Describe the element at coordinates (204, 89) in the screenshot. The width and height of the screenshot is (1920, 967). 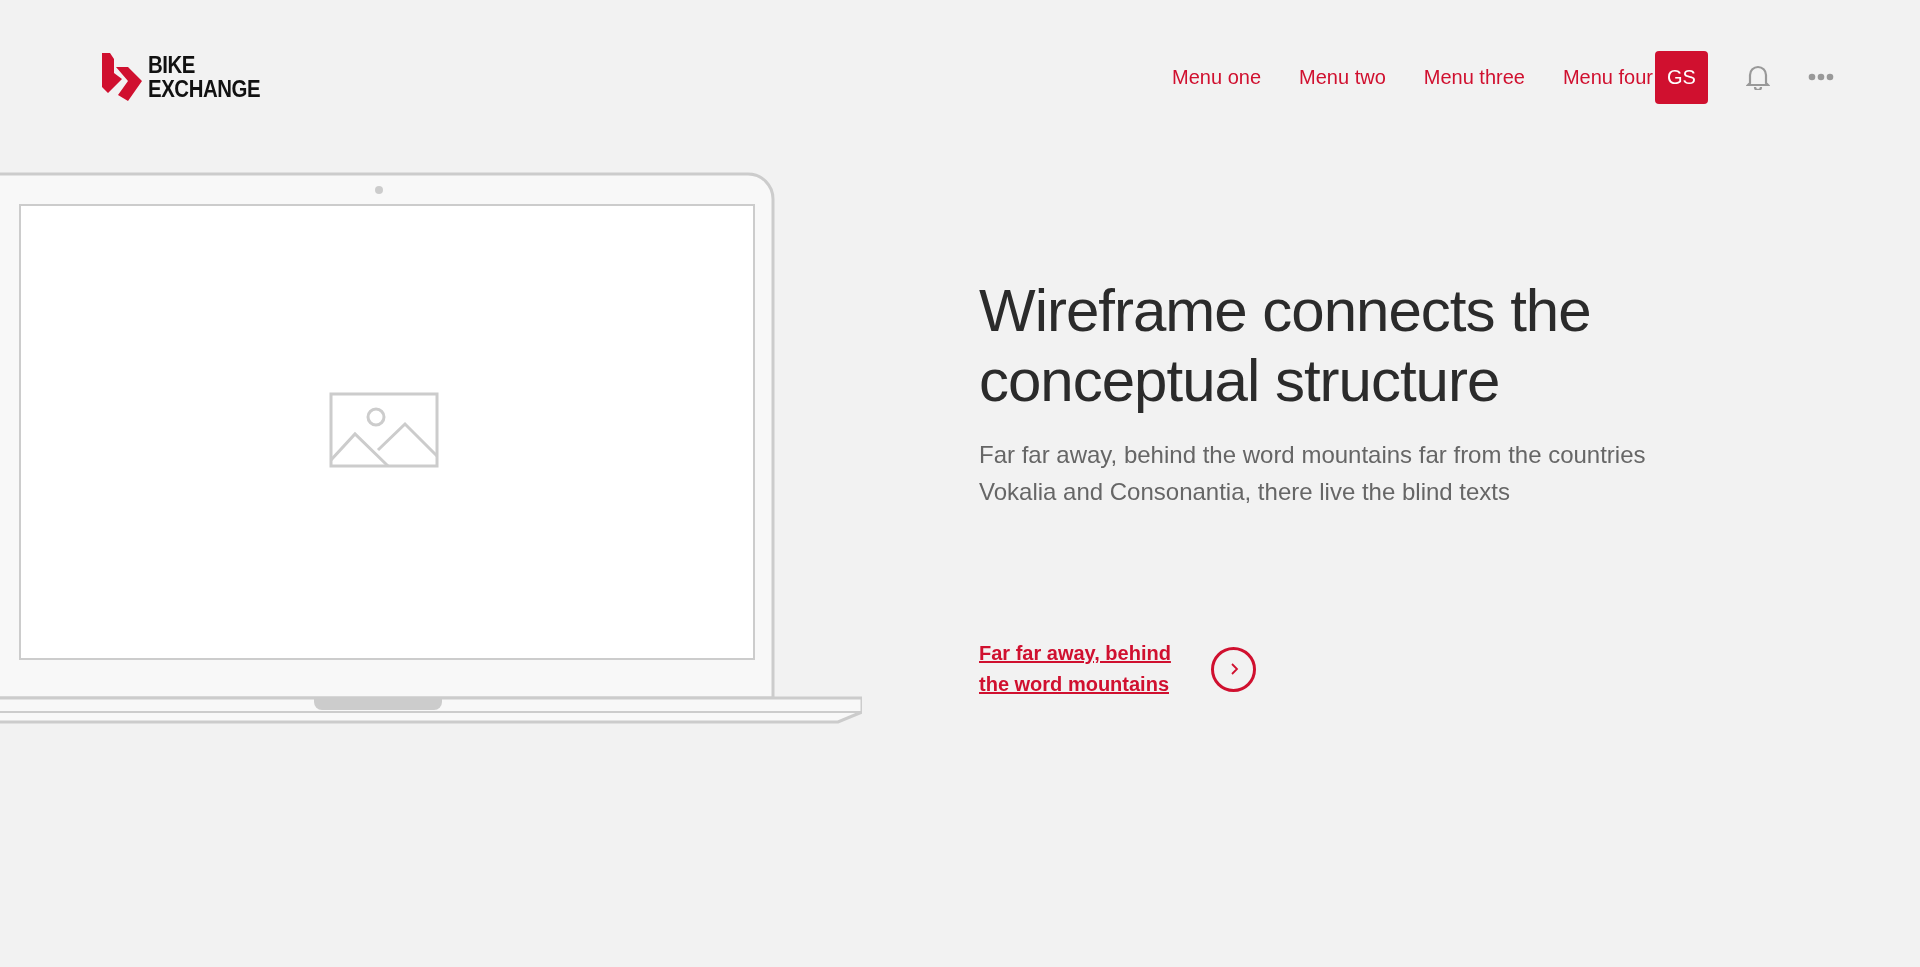
I see `logo-text: EXCHANGE` at that location.